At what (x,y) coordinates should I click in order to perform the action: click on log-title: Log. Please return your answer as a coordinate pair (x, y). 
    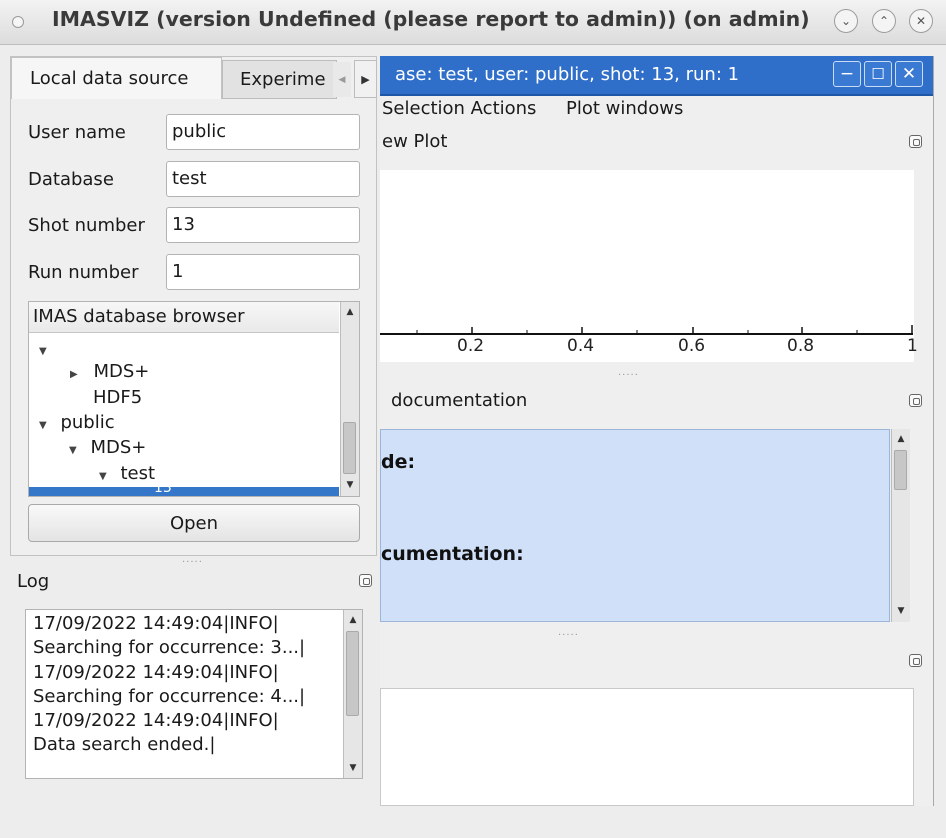
    Looking at the image, I should click on (33, 581).